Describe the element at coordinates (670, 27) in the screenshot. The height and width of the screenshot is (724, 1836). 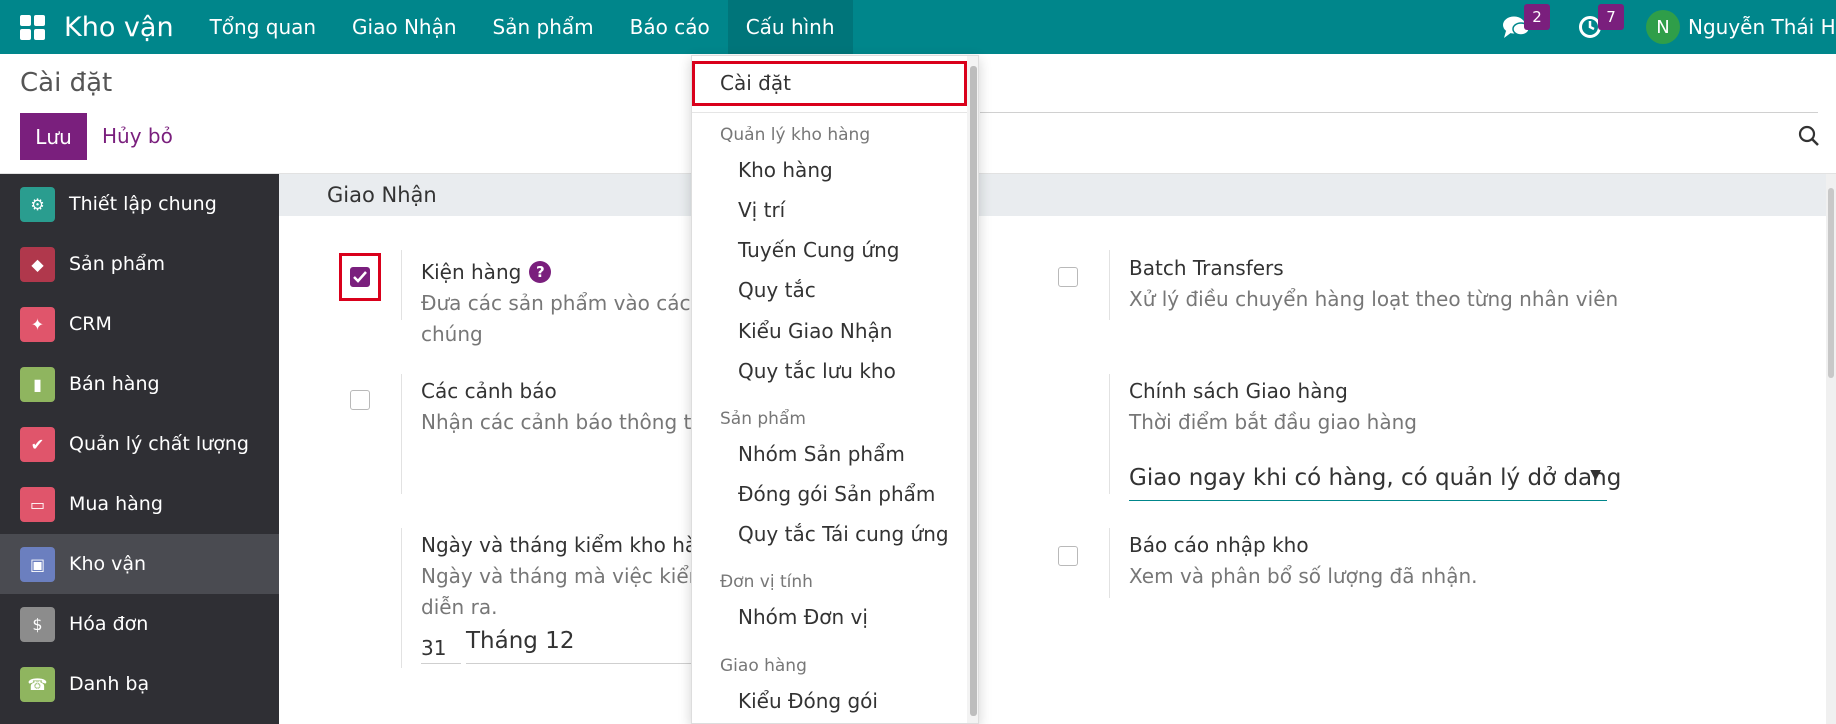
I see `nav-reporting: Báo cáo` at that location.